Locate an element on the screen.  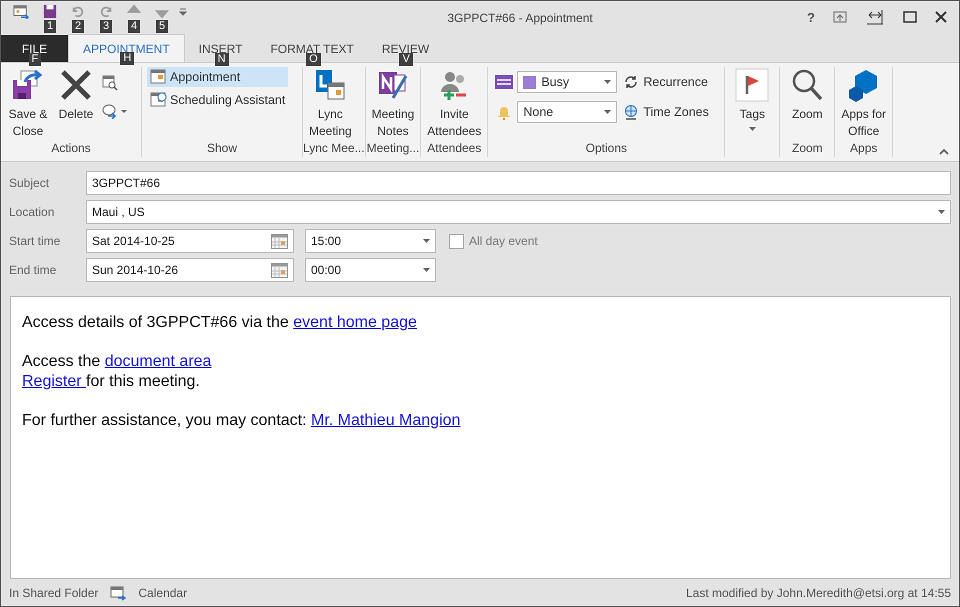
apps-button: Apps for Office is located at coordinates (864, 104).